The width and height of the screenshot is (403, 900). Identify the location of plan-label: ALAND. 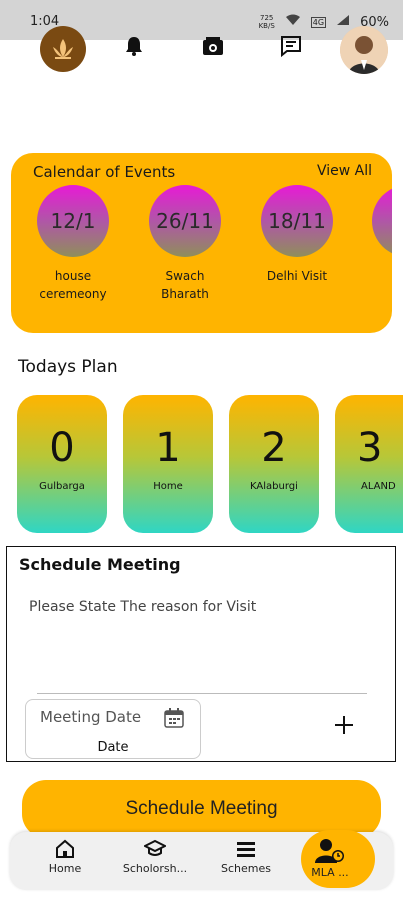
(378, 486).